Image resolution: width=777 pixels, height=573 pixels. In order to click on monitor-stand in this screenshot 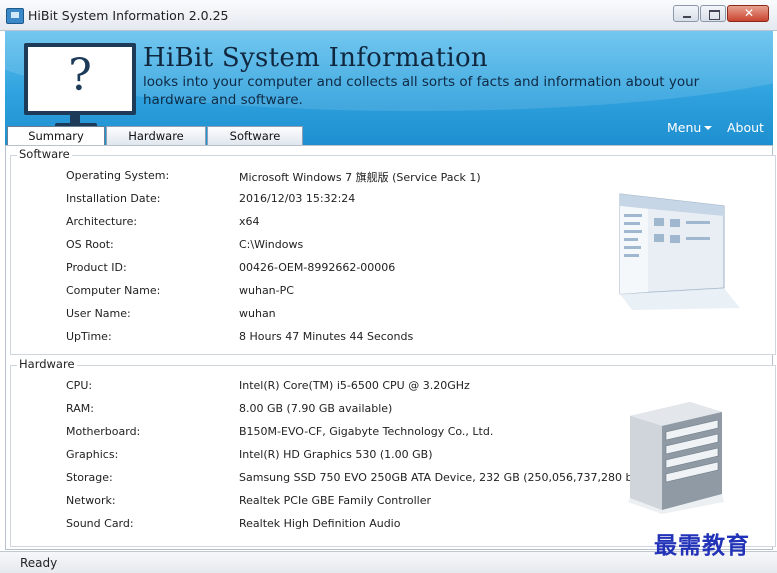, I will do `click(75, 119)`.